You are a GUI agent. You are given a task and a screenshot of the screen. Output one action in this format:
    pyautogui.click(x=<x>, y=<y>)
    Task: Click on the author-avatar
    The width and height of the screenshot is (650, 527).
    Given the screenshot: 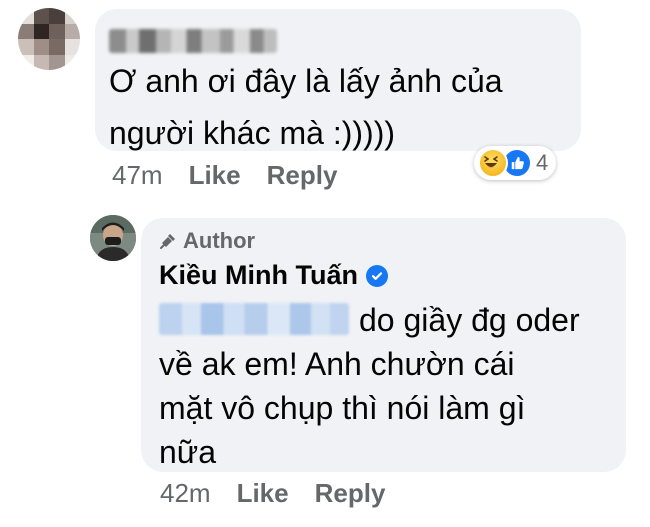 What is the action you would take?
    pyautogui.click(x=113, y=238)
    